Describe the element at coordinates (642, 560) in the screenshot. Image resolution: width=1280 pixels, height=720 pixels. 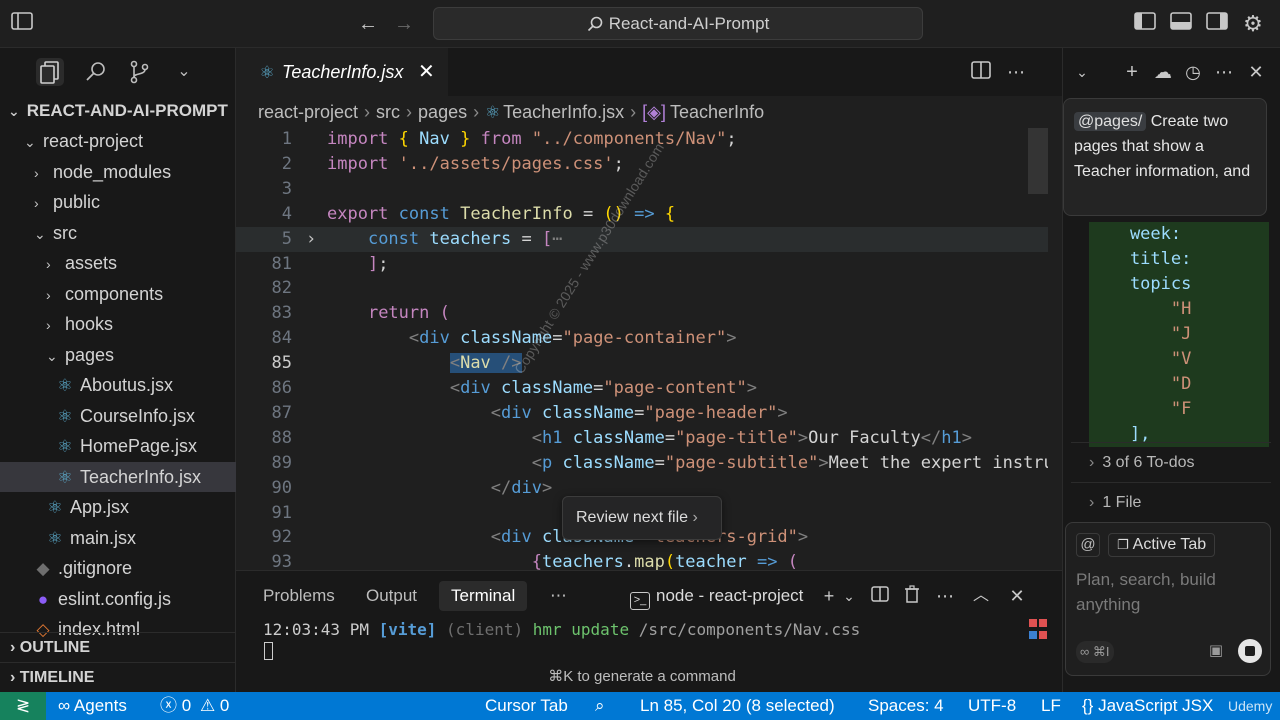
I see `code-line: 93 {teachers.map(teacher => (` at that location.